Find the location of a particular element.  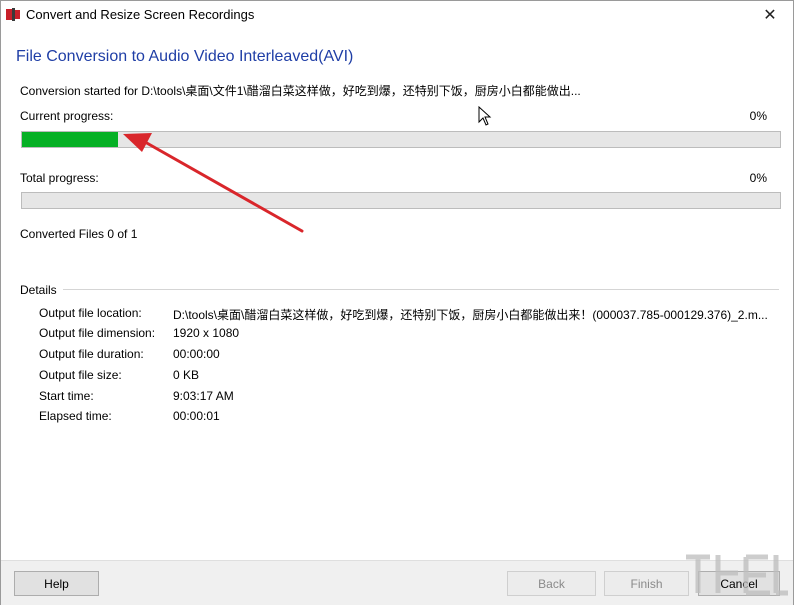

annotation-arrow is located at coordinates (213, 183).